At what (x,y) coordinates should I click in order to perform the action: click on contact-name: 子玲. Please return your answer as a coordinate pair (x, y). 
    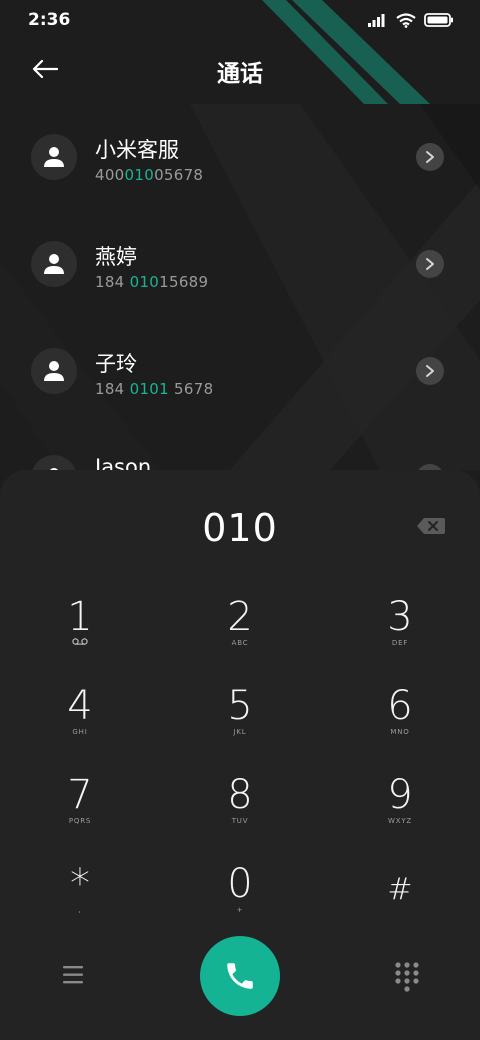
    Looking at the image, I should click on (116, 364).